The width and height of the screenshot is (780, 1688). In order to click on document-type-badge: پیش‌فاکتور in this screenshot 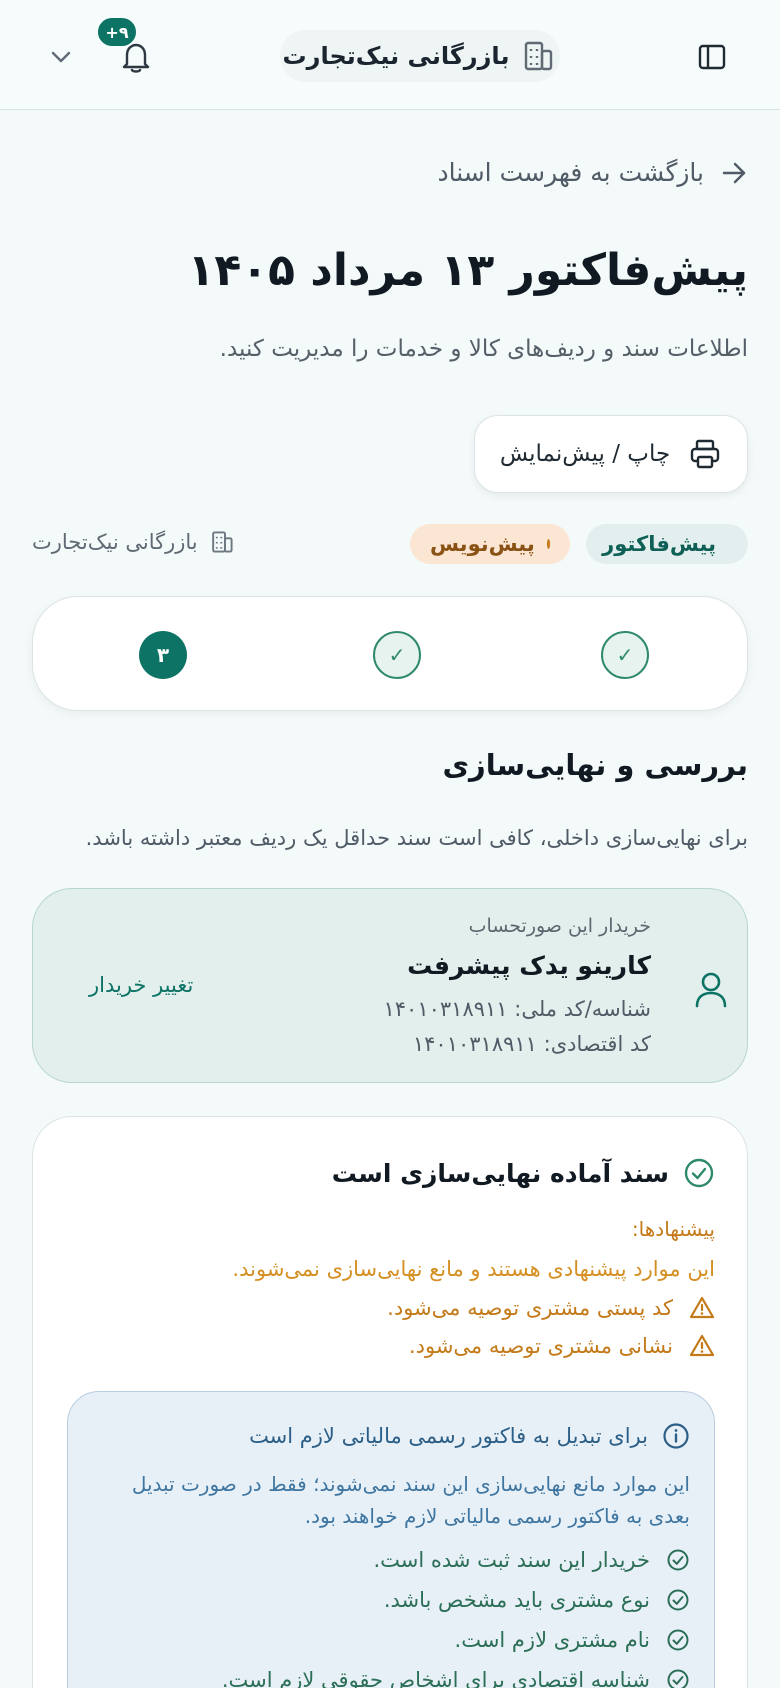, I will do `click(667, 544)`.